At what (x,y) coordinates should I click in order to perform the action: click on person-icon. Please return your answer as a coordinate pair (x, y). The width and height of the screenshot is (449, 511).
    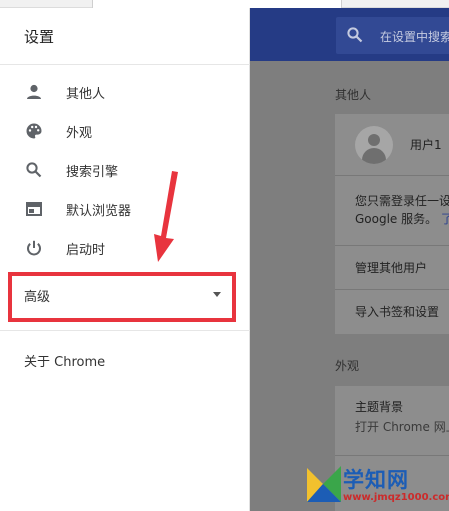
    Looking at the image, I should click on (34, 92).